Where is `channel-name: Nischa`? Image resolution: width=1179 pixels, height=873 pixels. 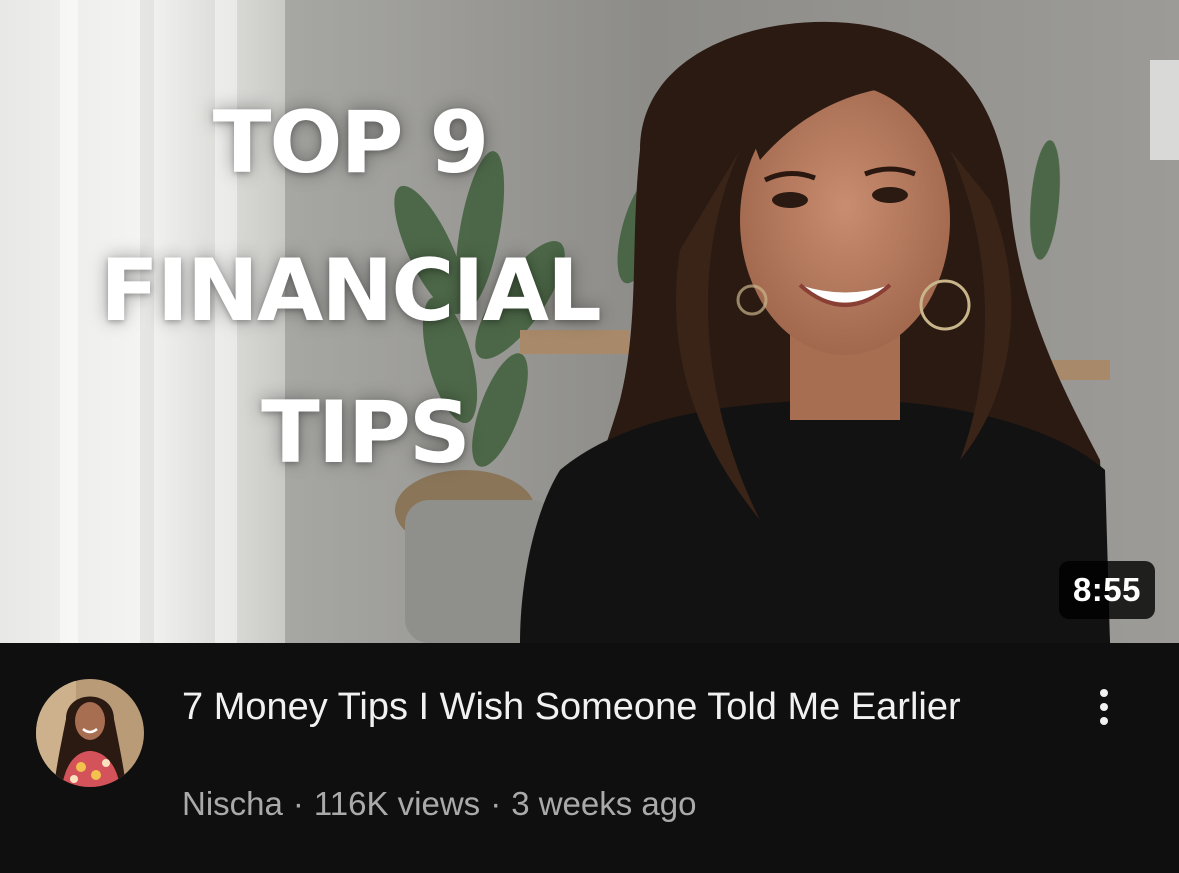
channel-name: Nischa is located at coordinates (232, 803).